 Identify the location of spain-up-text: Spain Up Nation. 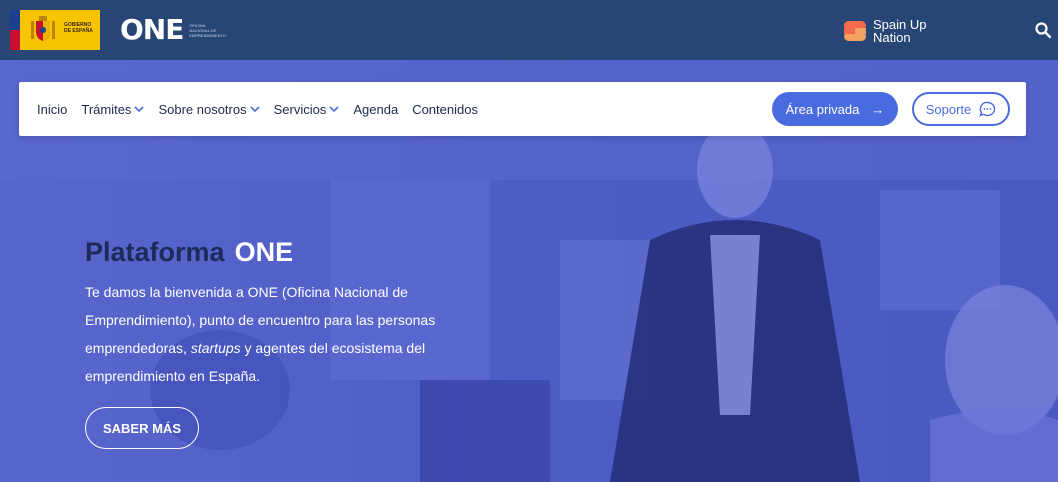
(900, 31).